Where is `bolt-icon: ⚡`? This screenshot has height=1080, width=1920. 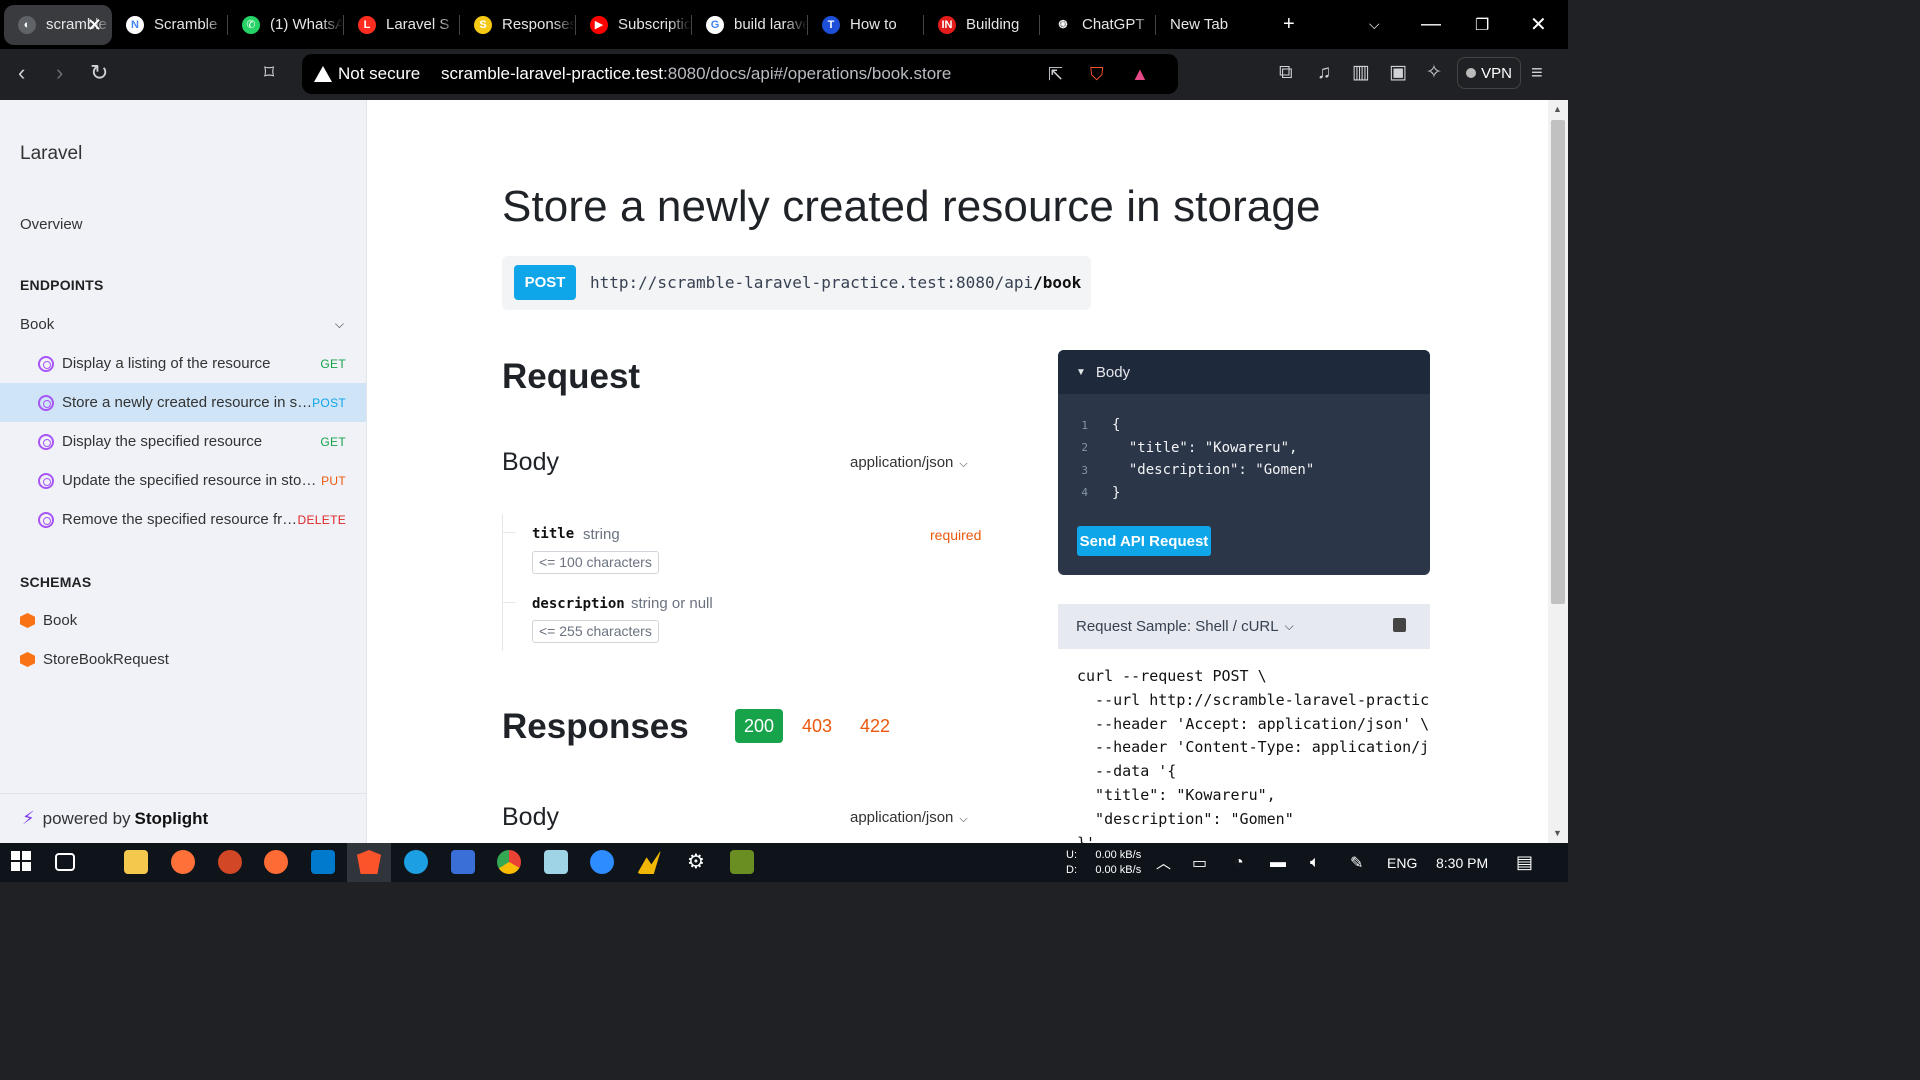 bolt-icon: ⚡ is located at coordinates (28, 818).